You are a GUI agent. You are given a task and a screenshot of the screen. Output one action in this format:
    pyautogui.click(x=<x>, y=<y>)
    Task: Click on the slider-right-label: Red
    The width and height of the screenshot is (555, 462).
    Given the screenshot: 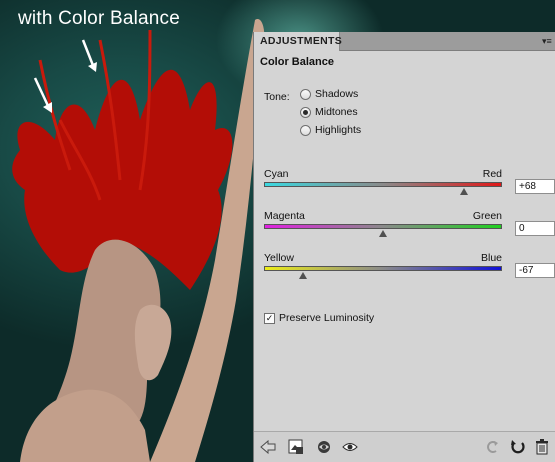 What is the action you would take?
    pyautogui.click(x=492, y=174)
    